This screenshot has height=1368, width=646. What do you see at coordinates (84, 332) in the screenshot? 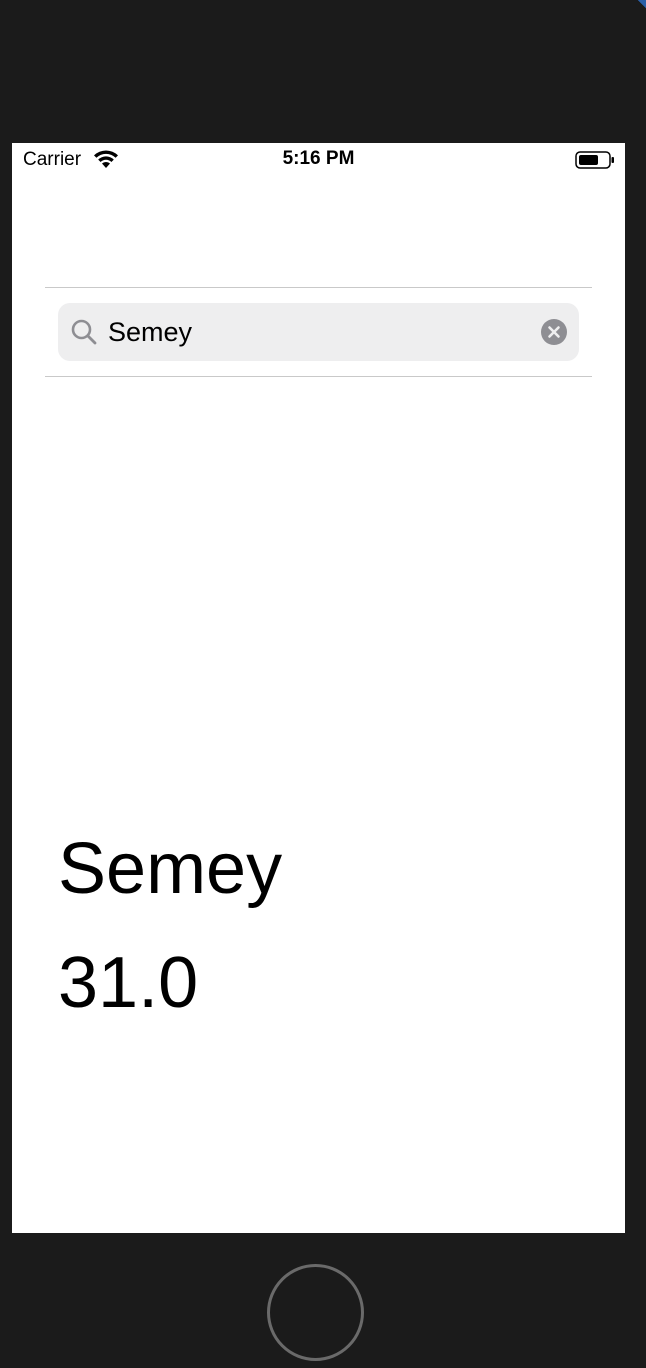
I see `search-icon` at bounding box center [84, 332].